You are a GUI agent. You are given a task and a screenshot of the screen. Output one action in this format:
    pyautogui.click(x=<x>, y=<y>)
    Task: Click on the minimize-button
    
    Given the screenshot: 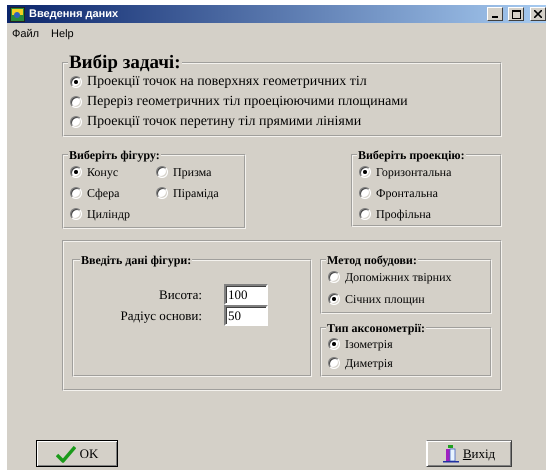 What is the action you would take?
    pyautogui.click(x=495, y=14)
    